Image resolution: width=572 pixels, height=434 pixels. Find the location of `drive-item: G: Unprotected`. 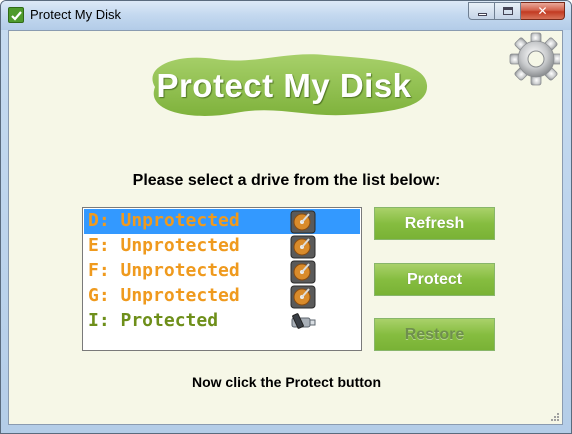

drive-item: G: Unprotected is located at coordinates (222, 296).